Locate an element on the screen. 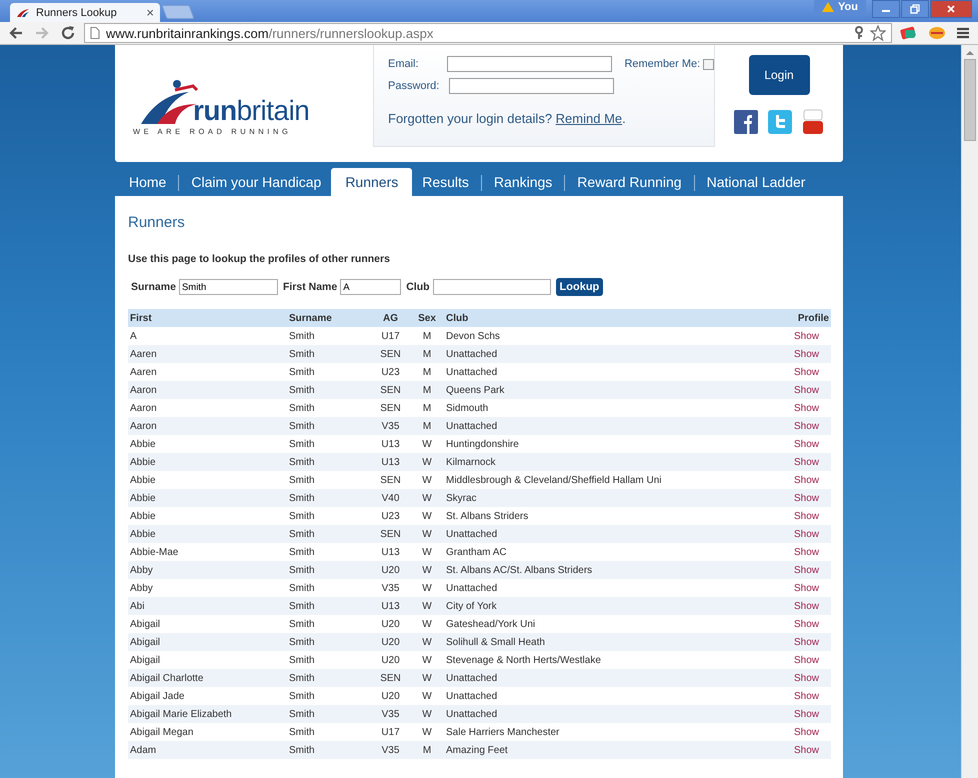 The width and height of the screenshot is (978, 778). youtube-icon is located at coordinates (813, 122).